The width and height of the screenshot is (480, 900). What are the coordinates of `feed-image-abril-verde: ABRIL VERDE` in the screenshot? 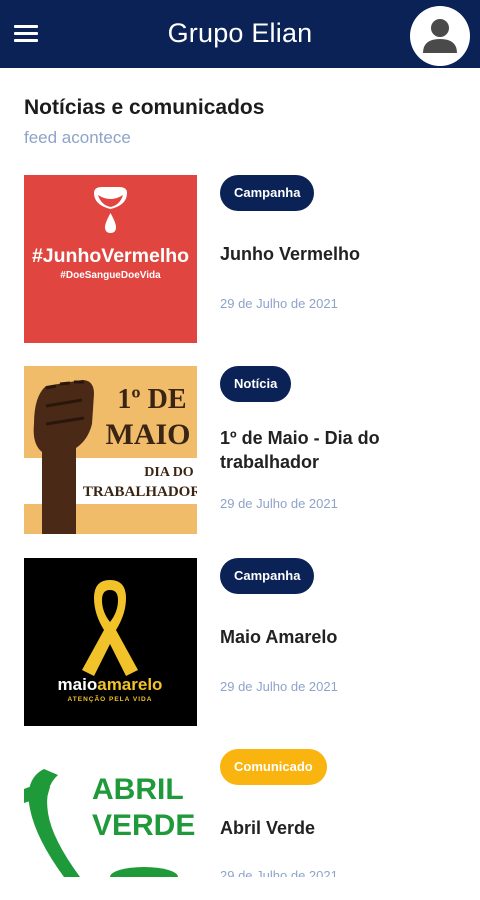 It's located at (110, 823).